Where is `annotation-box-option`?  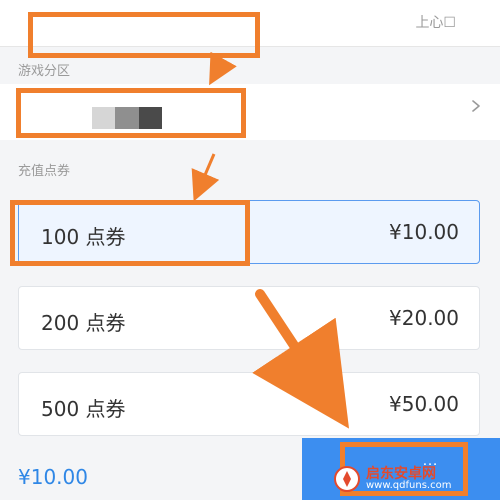 annotation-box-option is located at coordinates (130, 233).